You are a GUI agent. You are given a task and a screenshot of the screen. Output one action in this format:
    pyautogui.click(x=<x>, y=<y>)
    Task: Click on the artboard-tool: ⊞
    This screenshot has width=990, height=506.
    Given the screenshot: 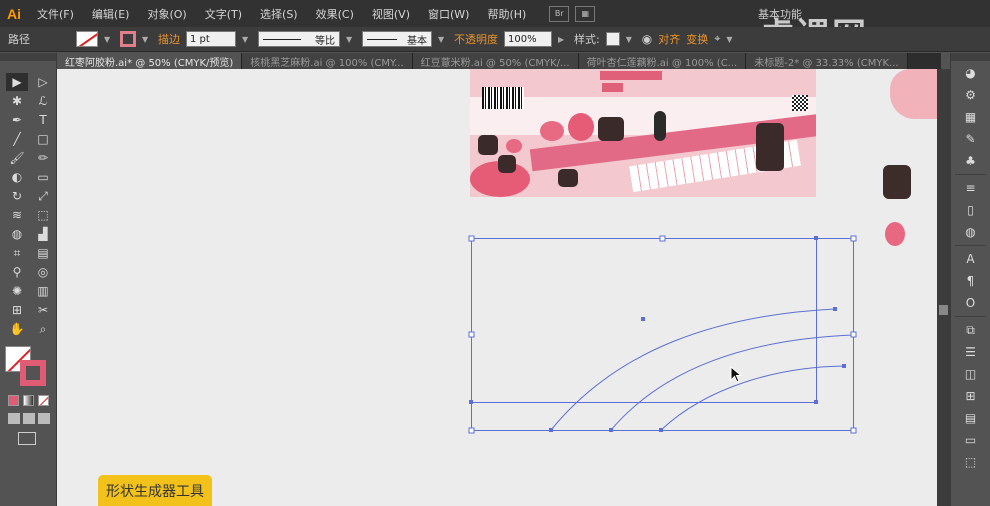 What is the action you would take?
    pyautogui.click(x=17, y=310)
    